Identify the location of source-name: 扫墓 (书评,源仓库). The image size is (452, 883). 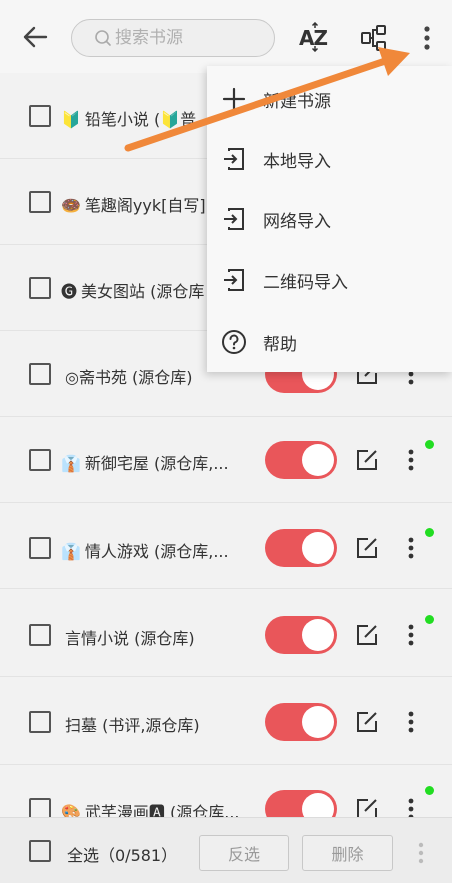
(130, 724).